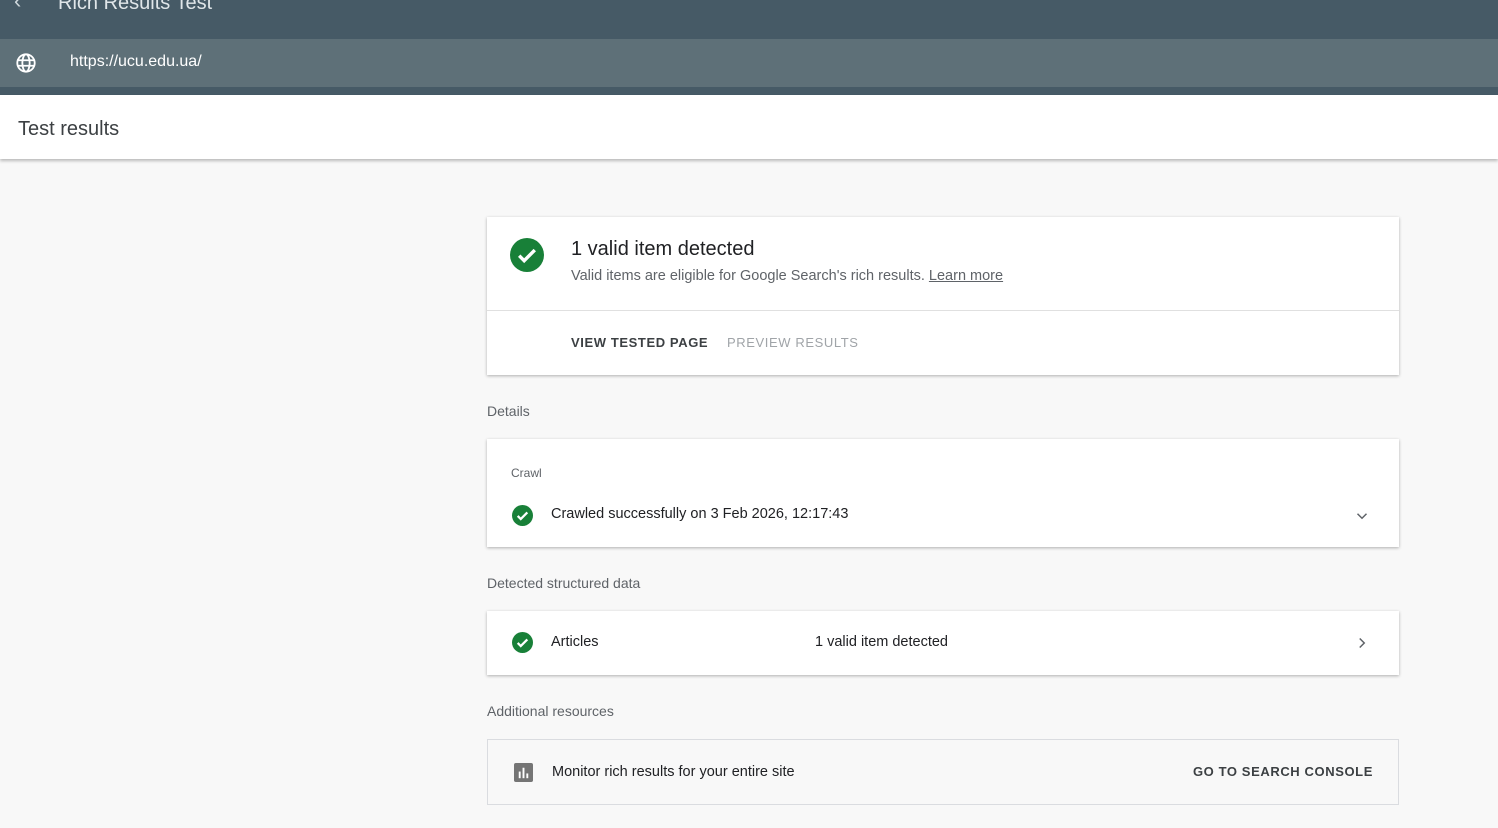  I want to click on view-tested-page-button: VIEW TESTED PAGE, so click(639, 342).